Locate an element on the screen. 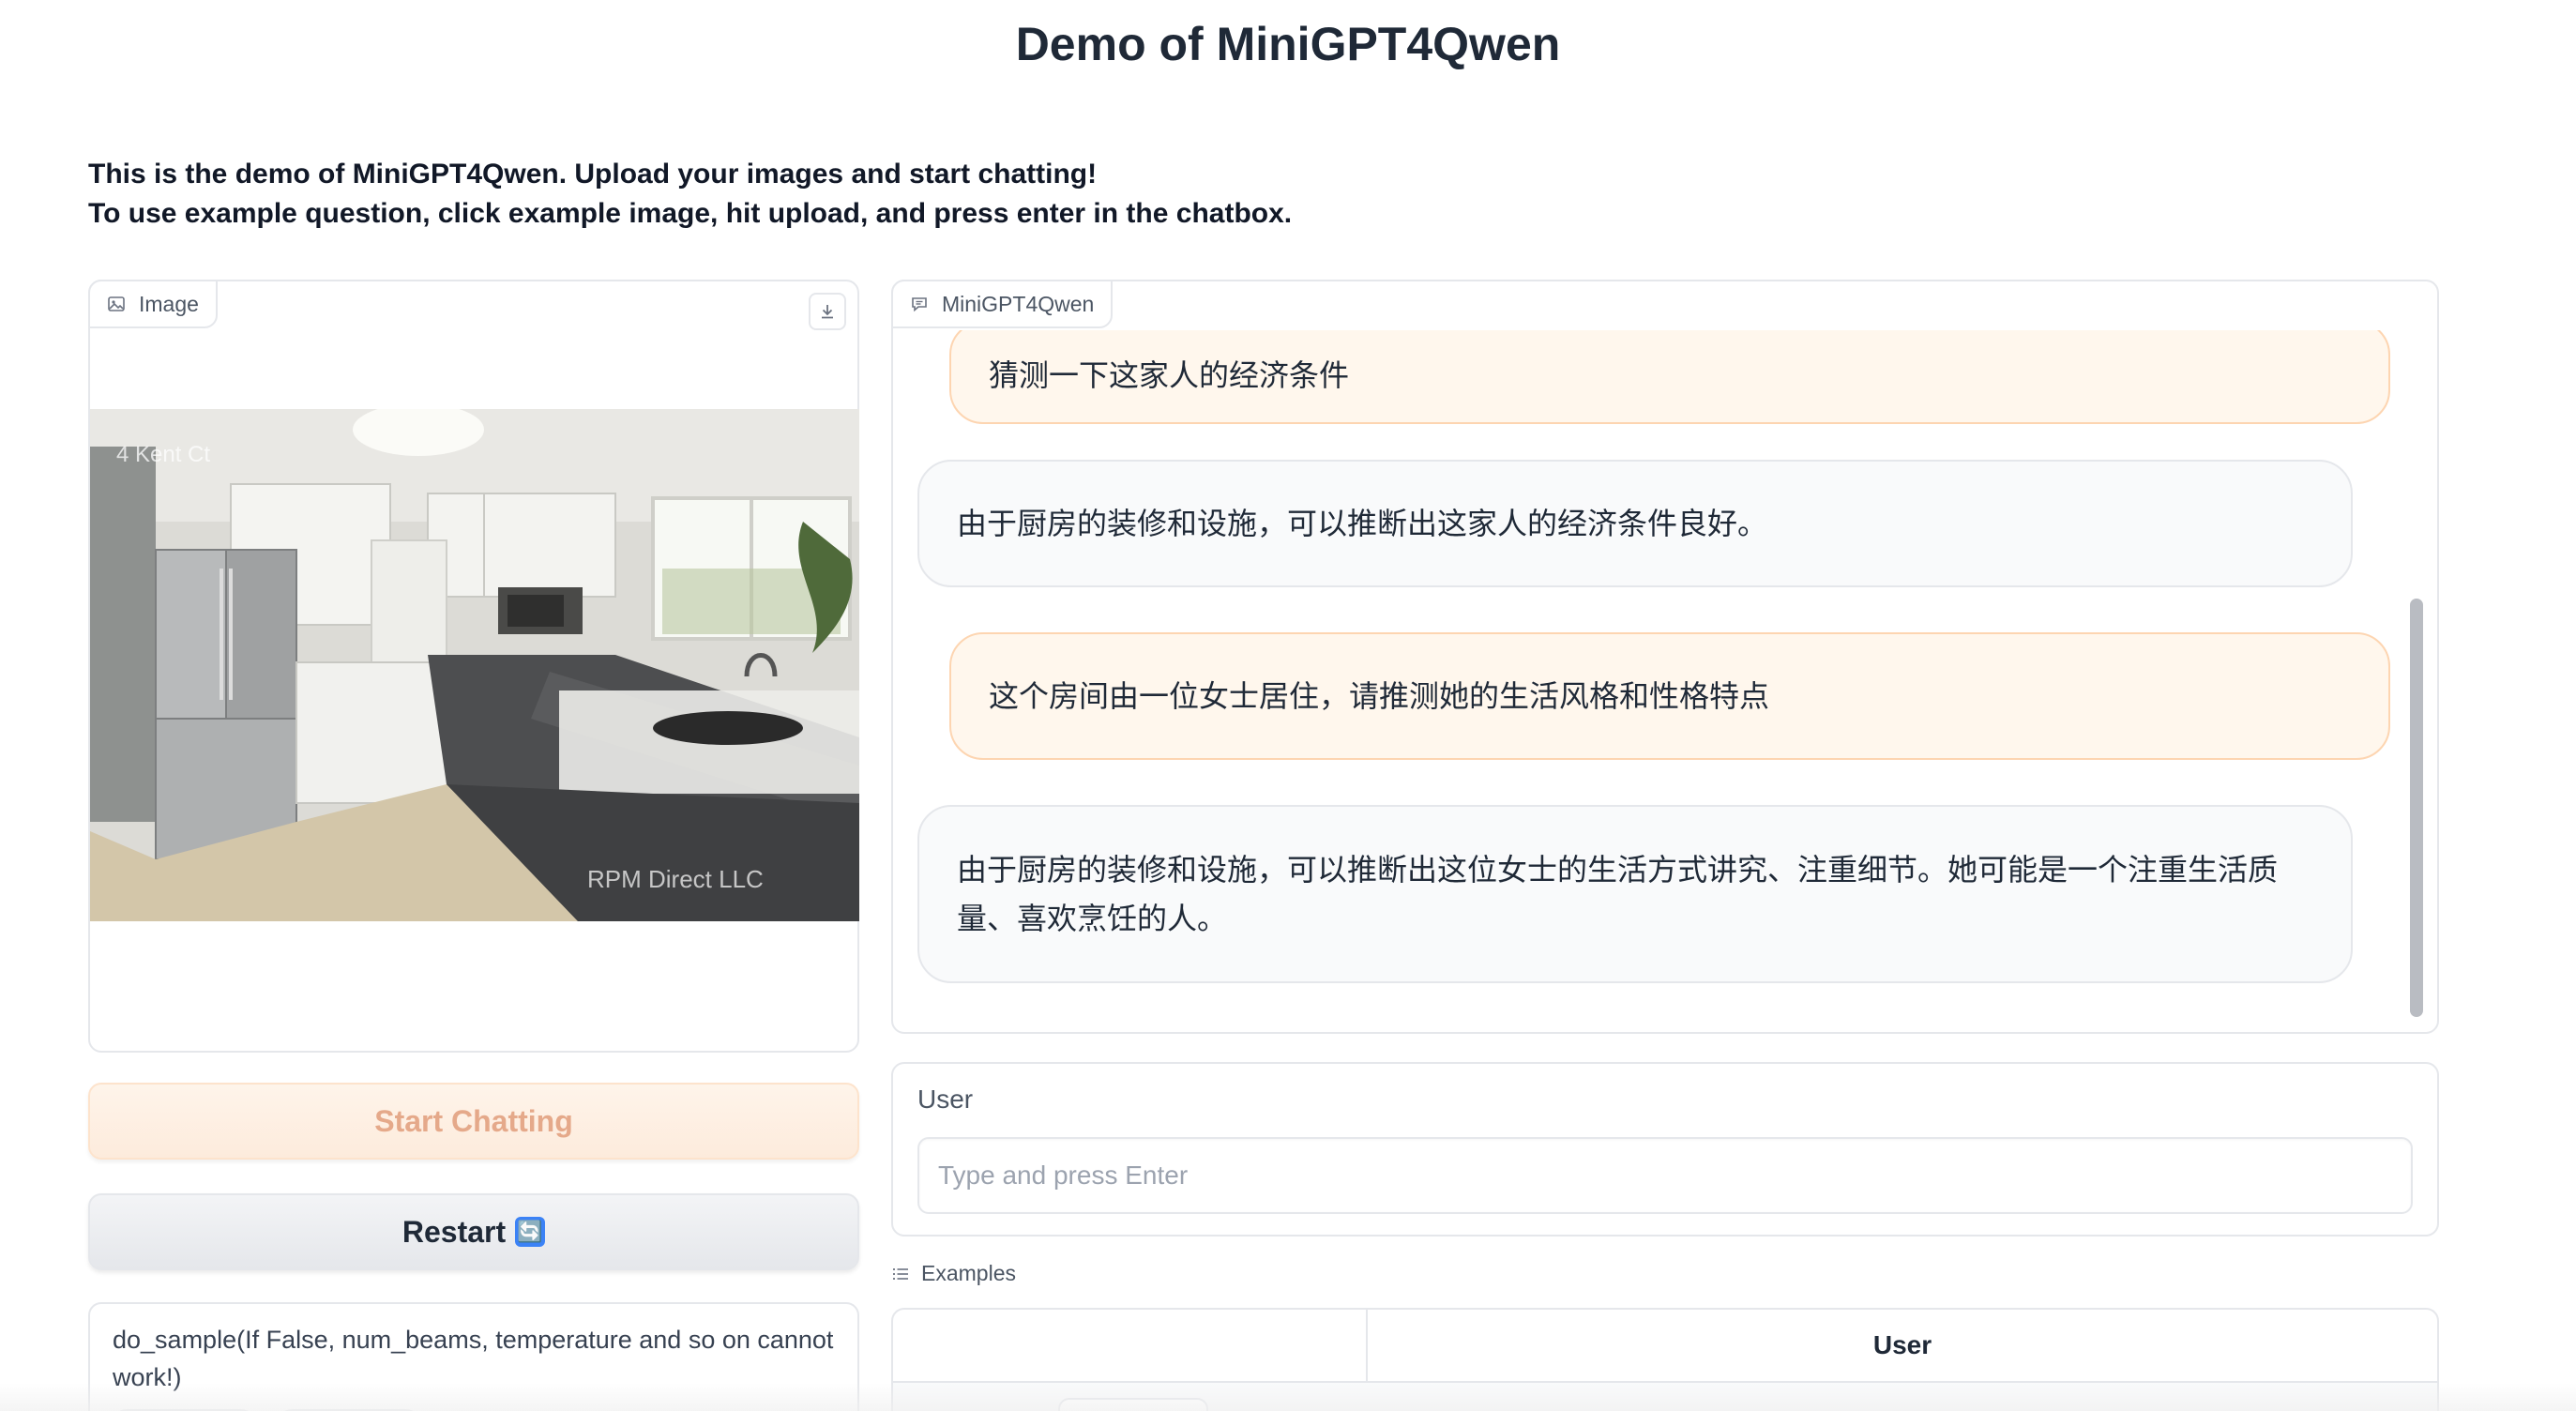  user-input-panel: User is located at coordinates (1665, 1149).